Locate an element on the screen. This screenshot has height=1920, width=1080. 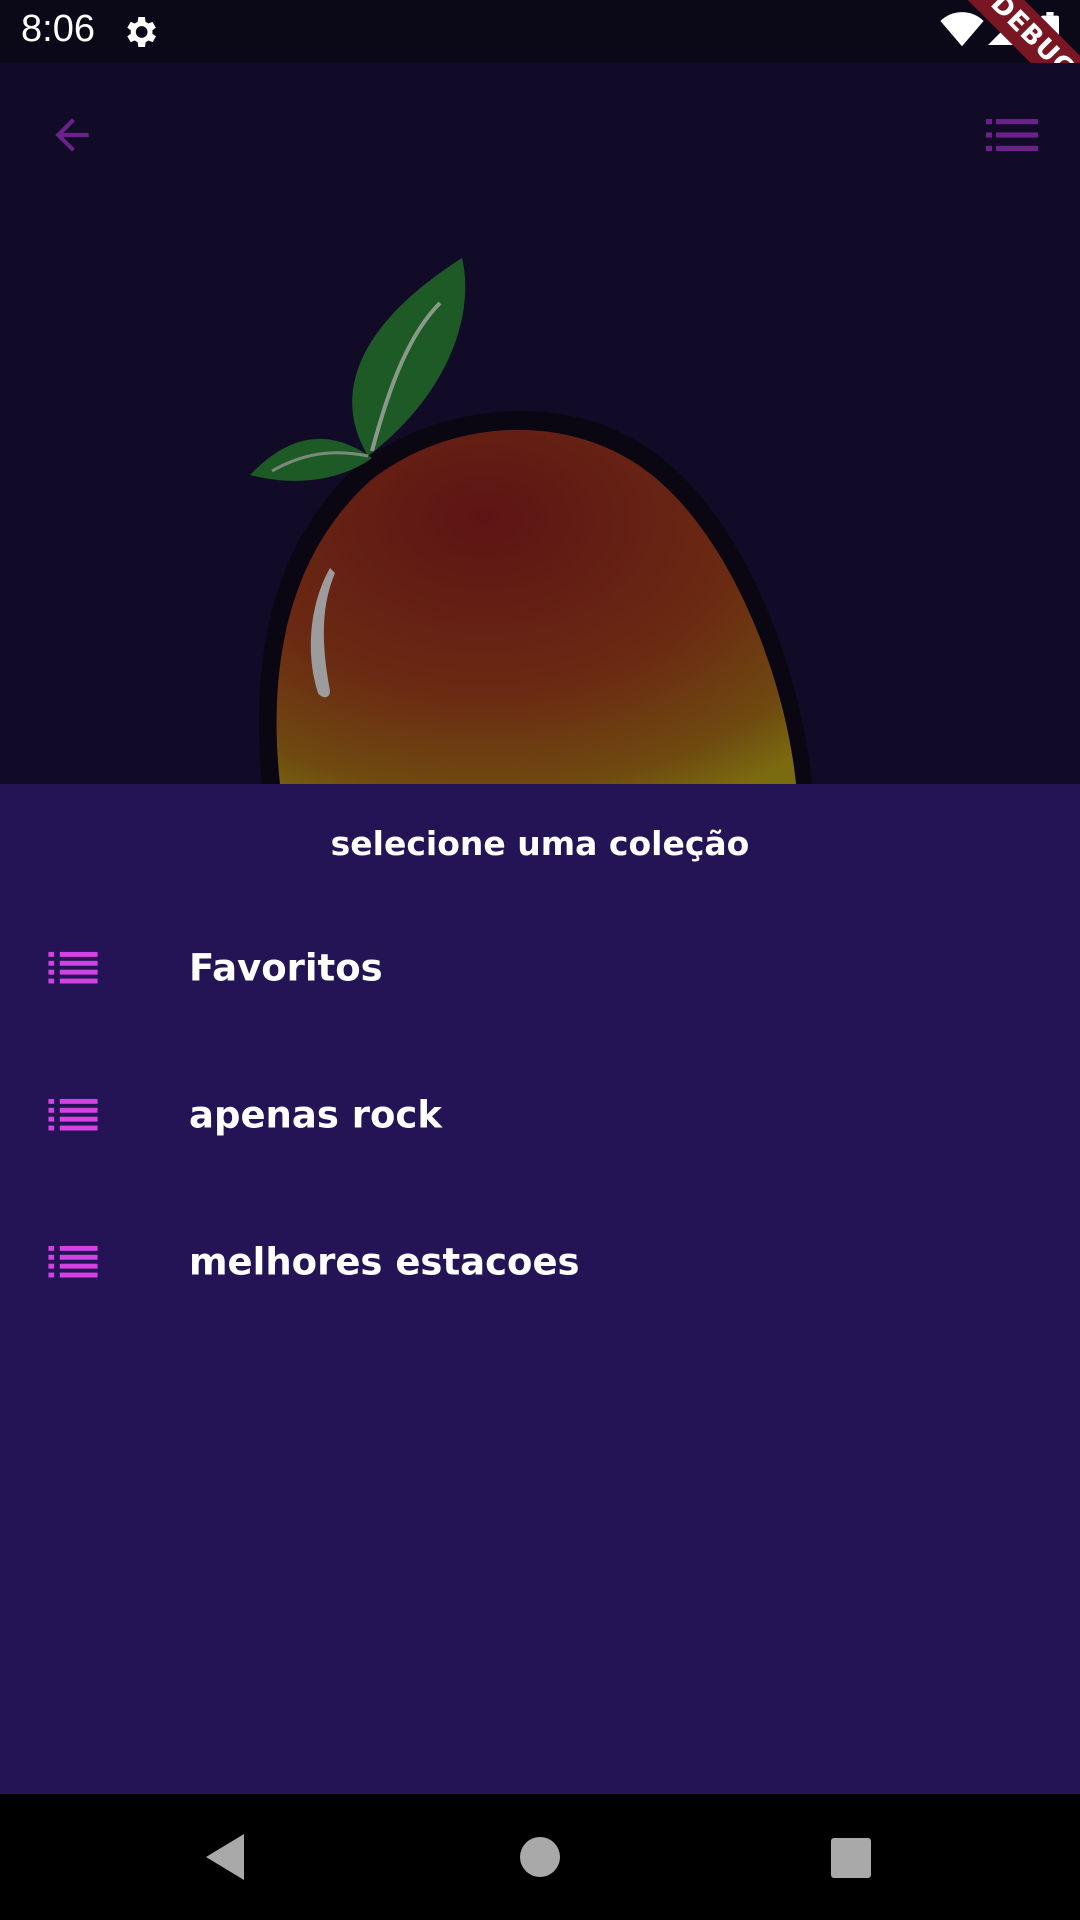
back-button is located at coordinates (72, 135).